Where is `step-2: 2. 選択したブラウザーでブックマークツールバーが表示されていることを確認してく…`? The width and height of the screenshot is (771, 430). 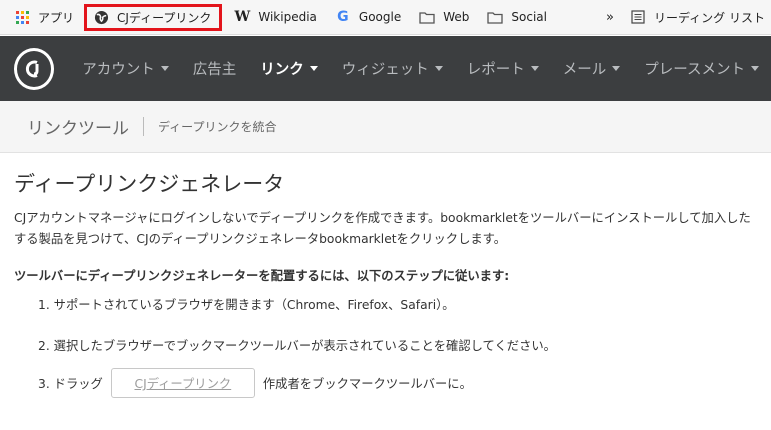 step-2: 2. 選択したブラウザーでブックマークツールバーが表示されていることを確認してく… is located at coordinates (297, 346).